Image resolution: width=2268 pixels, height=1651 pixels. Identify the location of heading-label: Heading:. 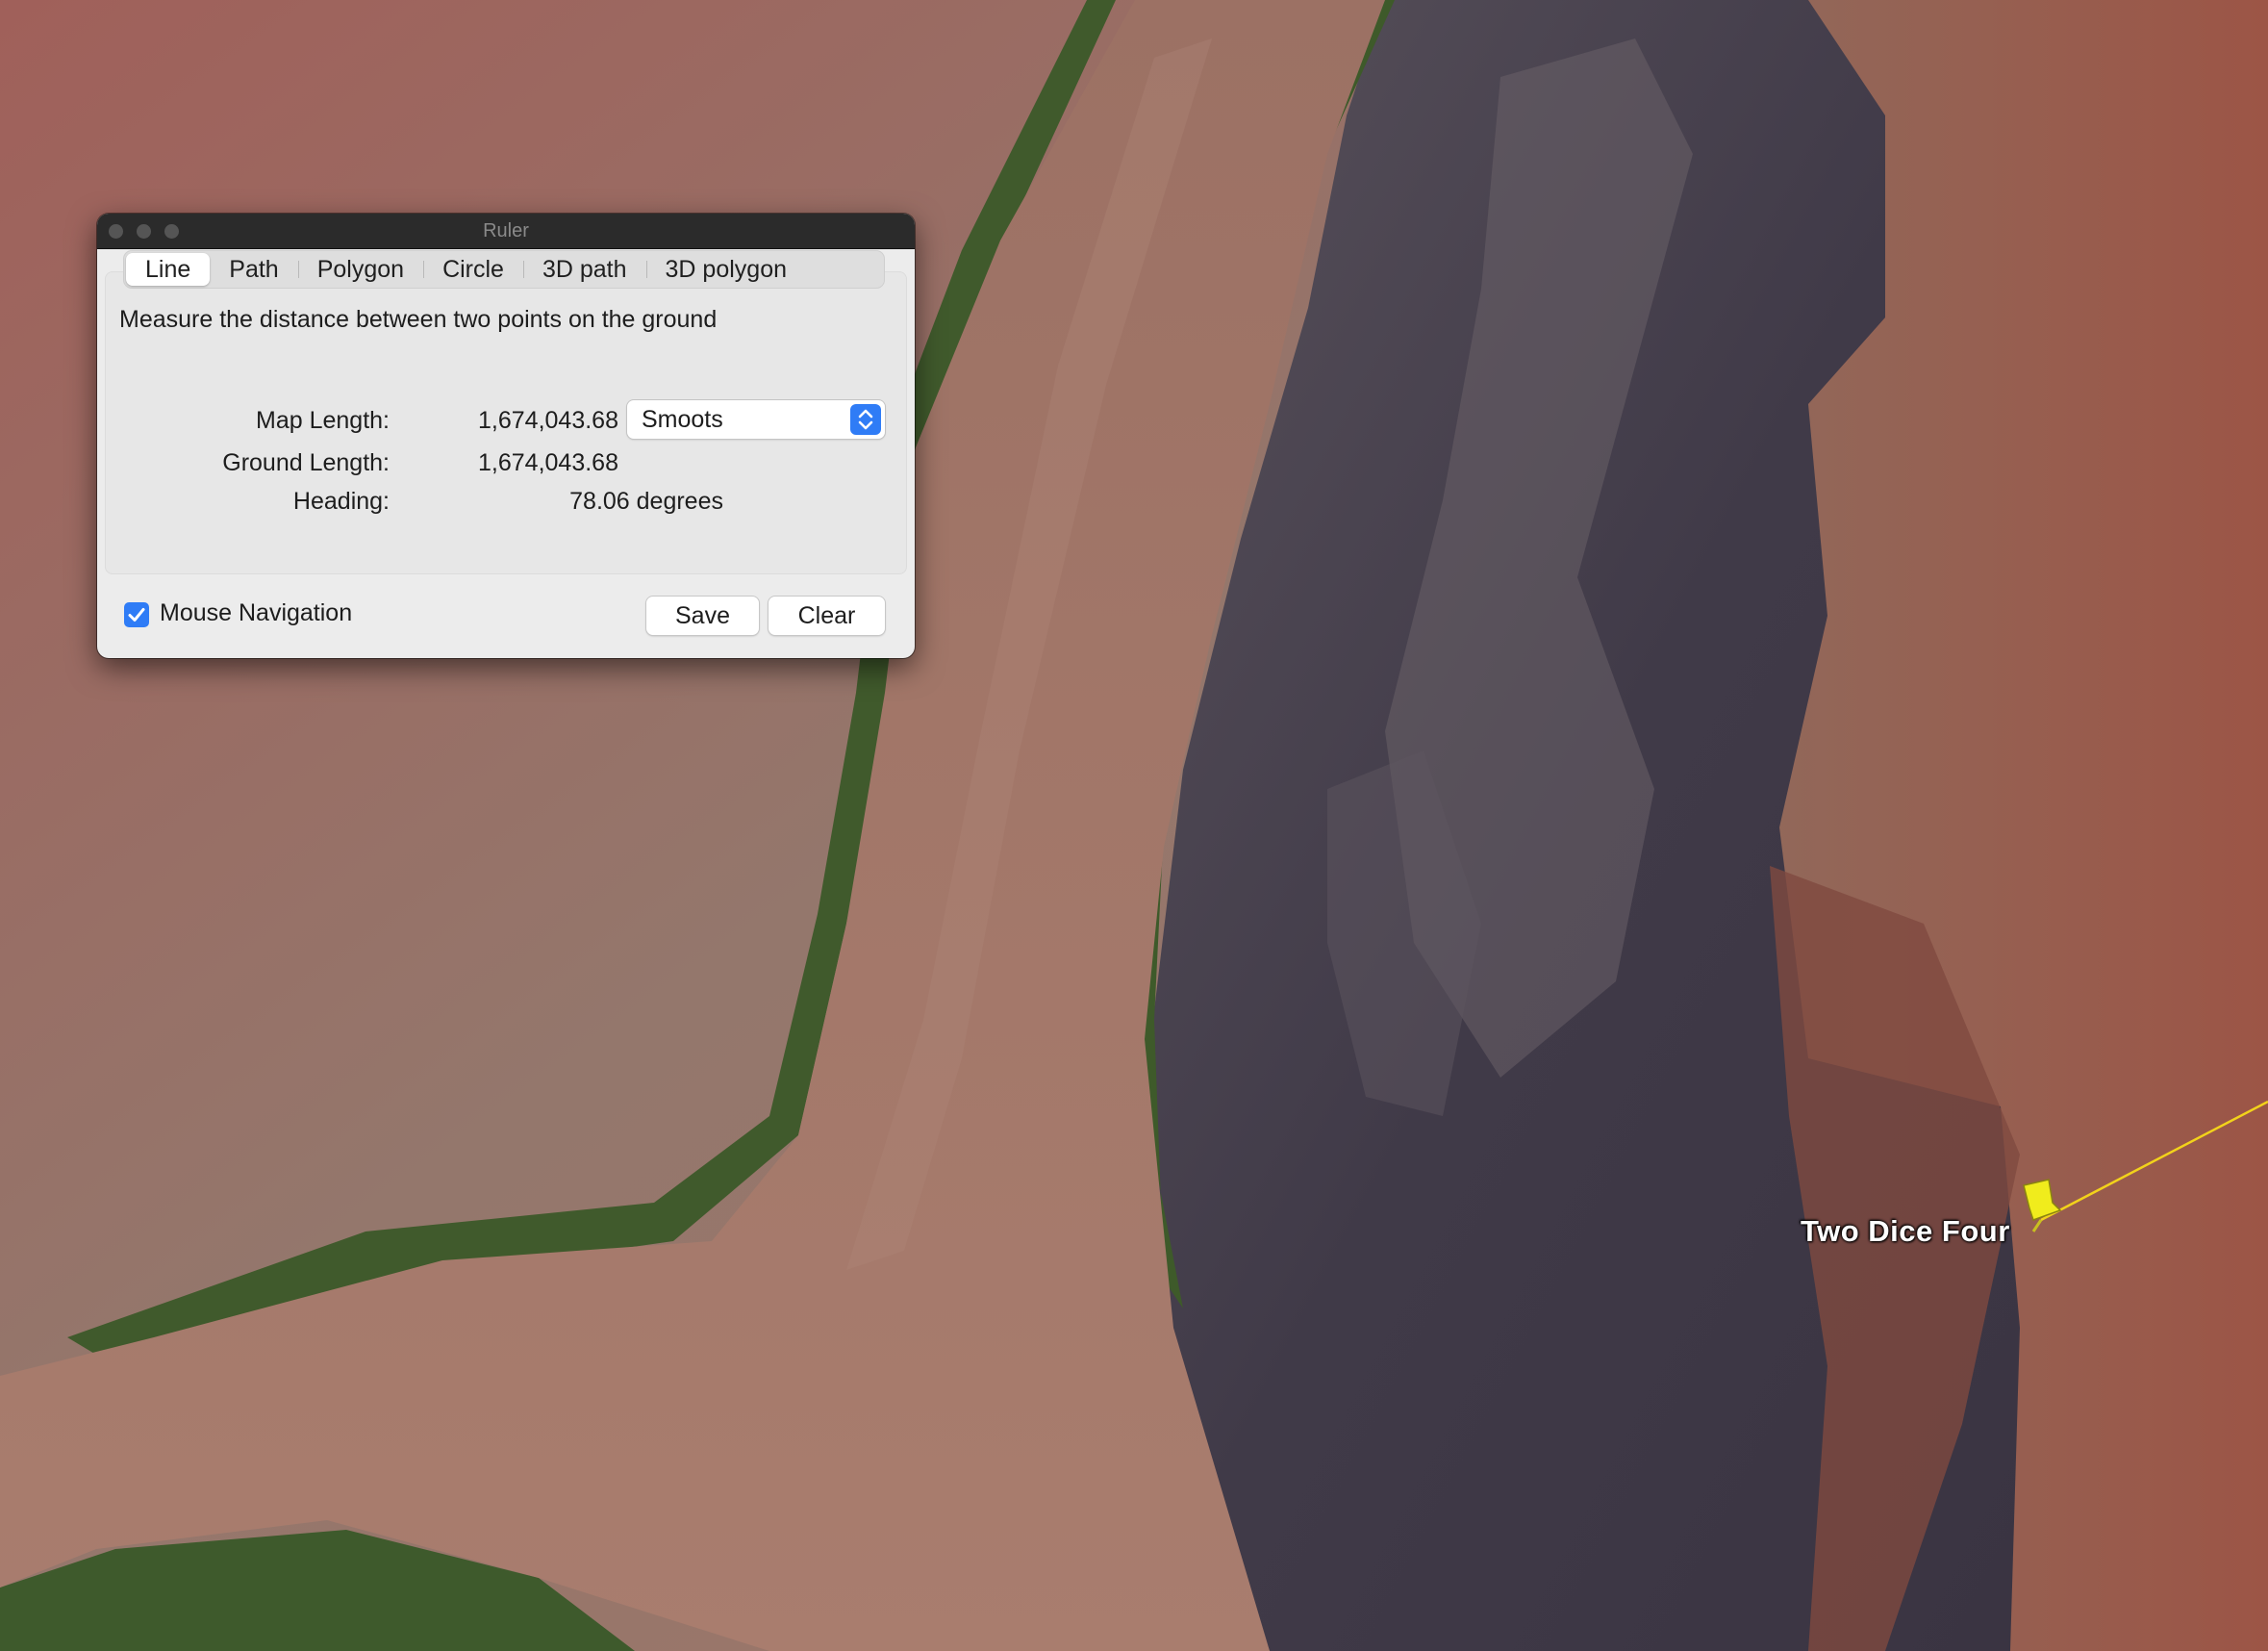
(341, 501).